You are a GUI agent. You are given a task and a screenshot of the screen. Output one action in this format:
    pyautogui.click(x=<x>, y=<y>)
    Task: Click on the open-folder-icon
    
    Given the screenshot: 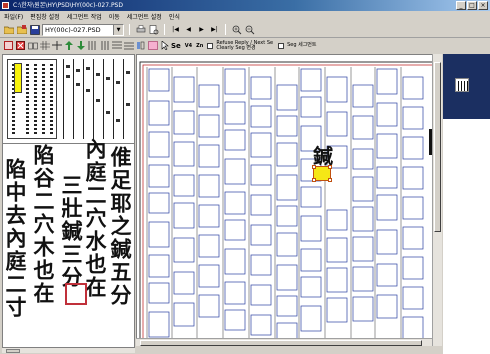 What is the action you would take?
    pyautogui.click(x=8, y=29)
    